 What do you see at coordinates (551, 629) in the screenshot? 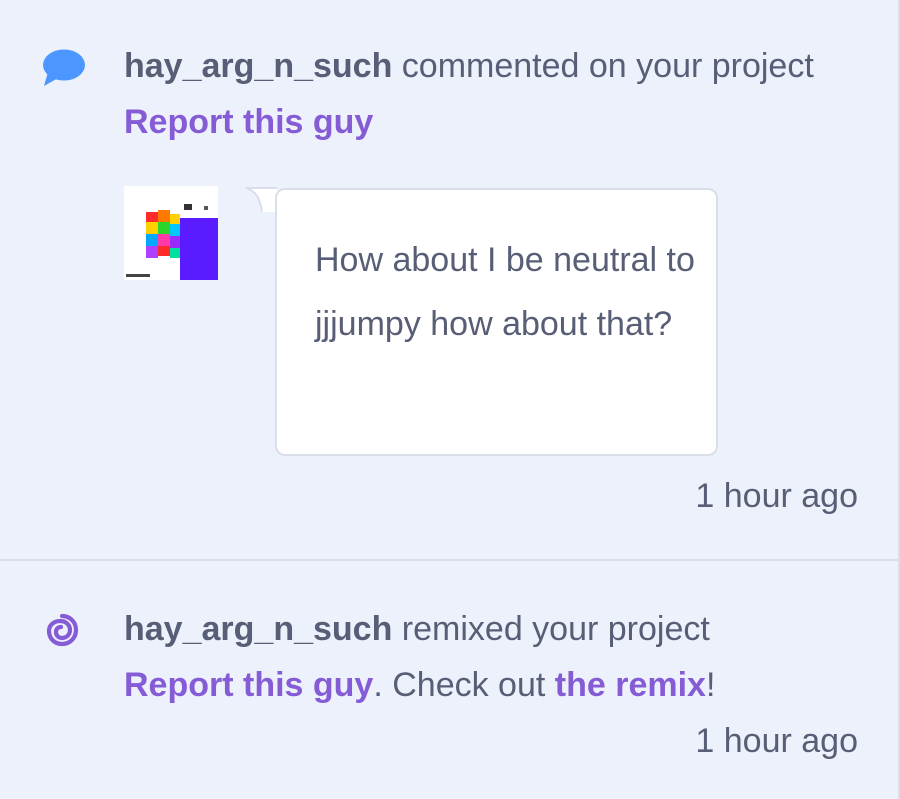
I see `notification-action: remixed your project` at bounding box center [551, 629].